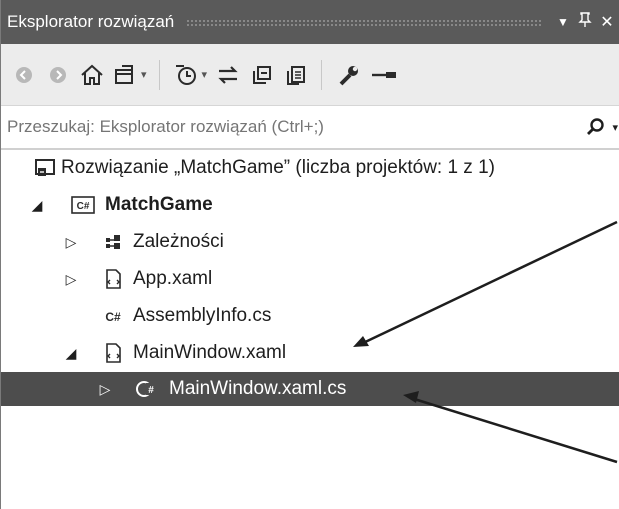 This screenshot has width=619, height=509. I want to click on panel-title: Eksplorator rozwiązań, so click(91, 21).